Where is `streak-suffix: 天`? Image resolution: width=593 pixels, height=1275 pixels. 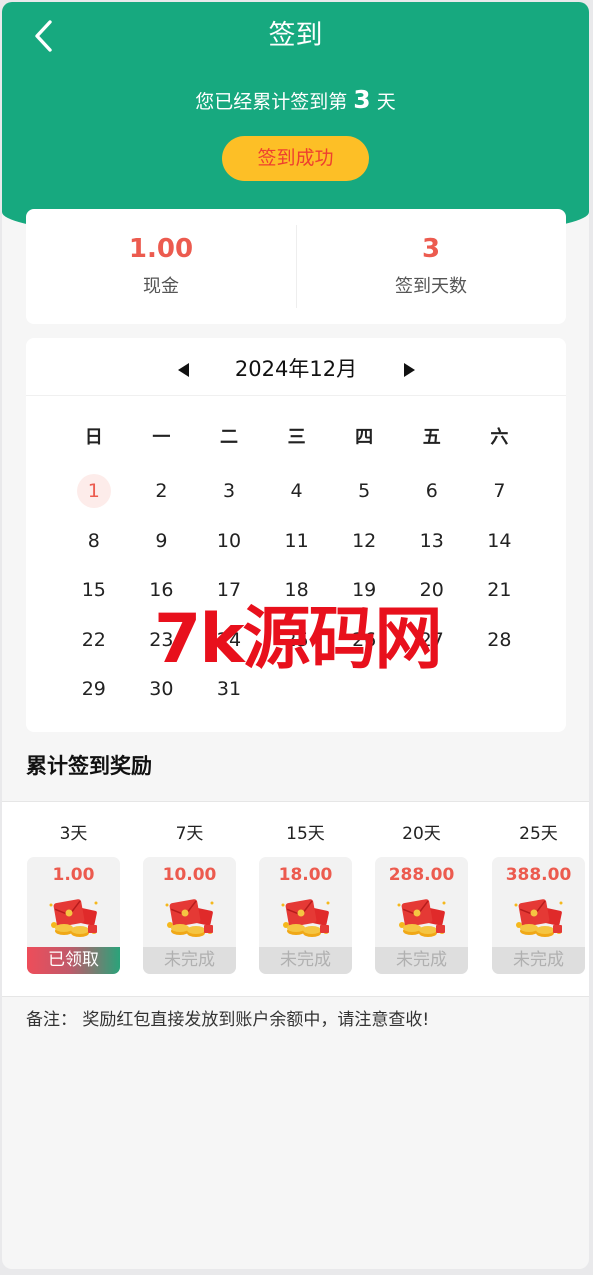
streak-suffix: 天 is located at coordinates (386, 102).